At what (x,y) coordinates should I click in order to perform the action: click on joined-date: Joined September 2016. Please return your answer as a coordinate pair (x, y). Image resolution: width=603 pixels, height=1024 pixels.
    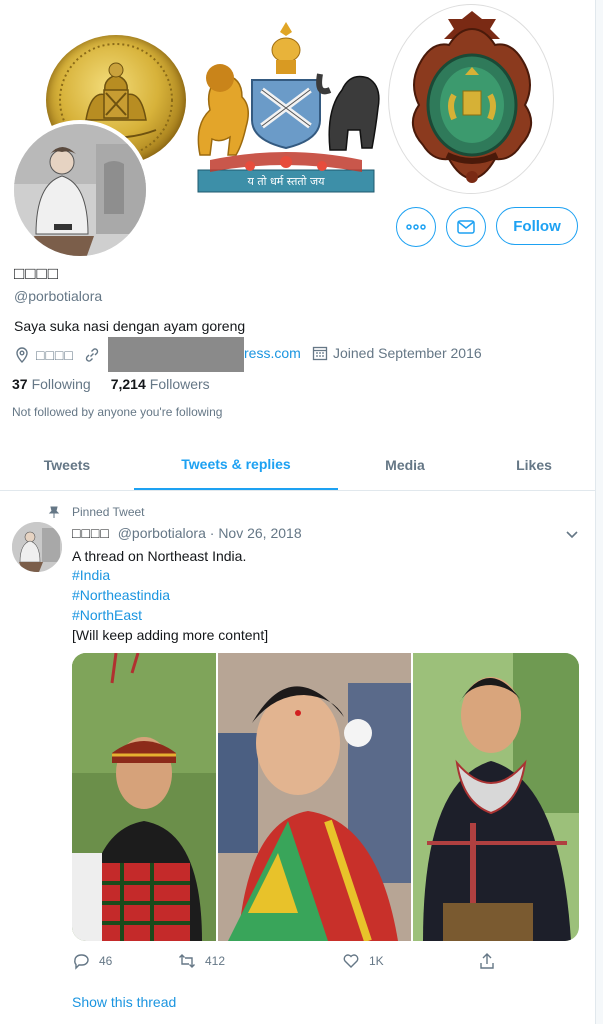
    Looking at the image, I should click on (397, 353).